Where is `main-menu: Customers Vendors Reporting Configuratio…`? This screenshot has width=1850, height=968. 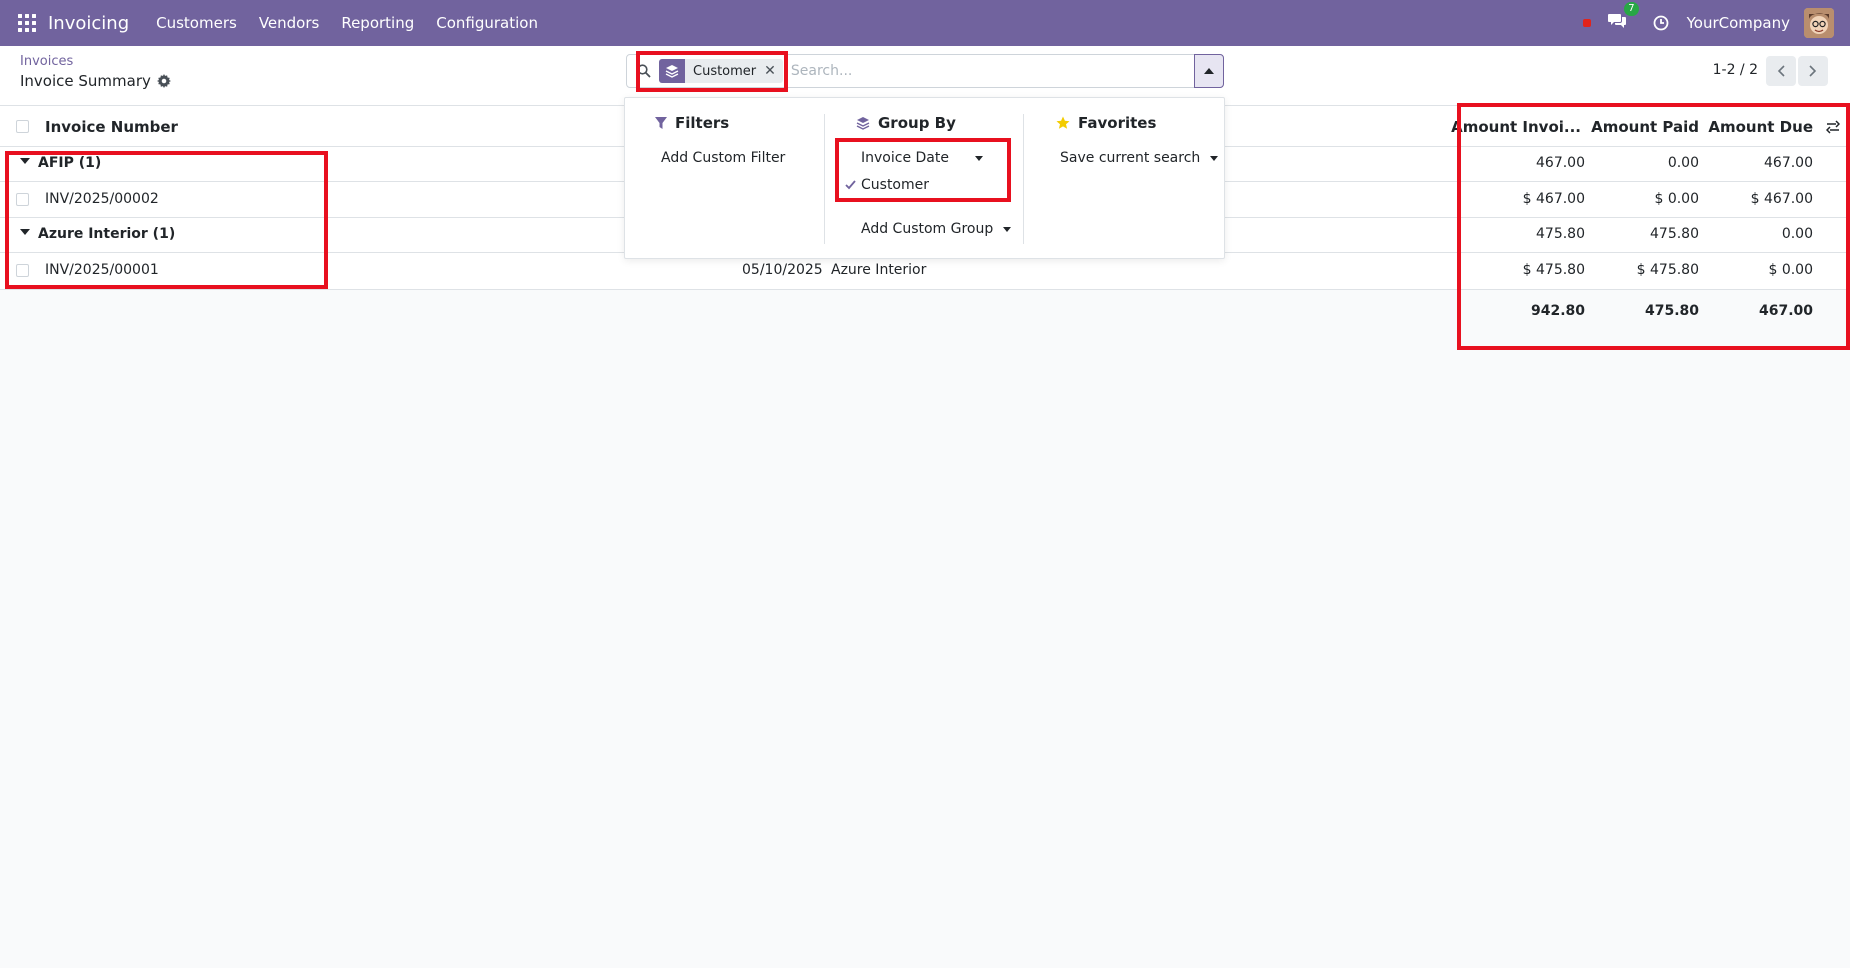 main-menu: Customers Vendors Reporting Configuratio… is located at coordinates (347, 23).